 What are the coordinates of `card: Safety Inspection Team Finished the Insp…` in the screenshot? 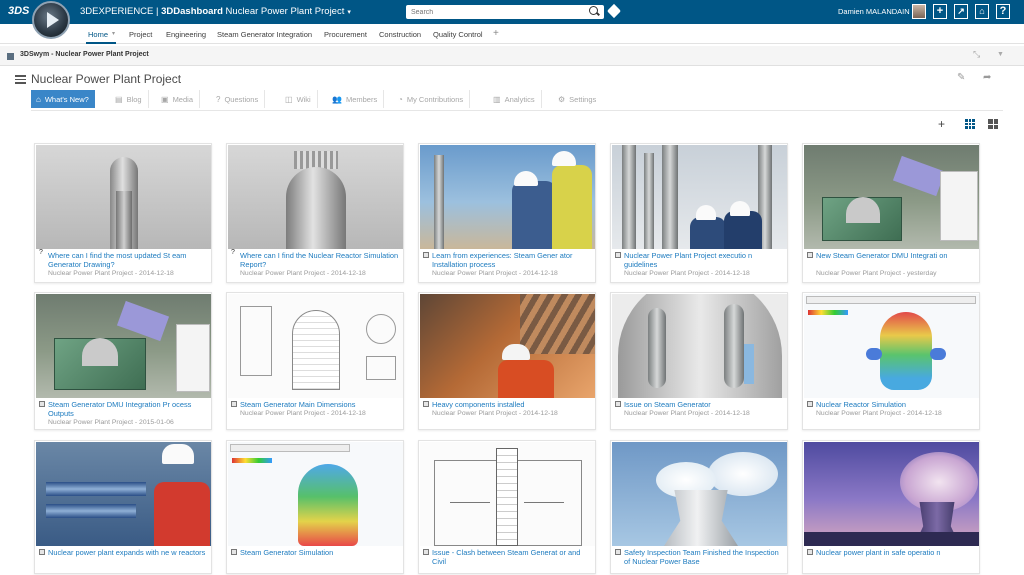 It's located at (699, 507).